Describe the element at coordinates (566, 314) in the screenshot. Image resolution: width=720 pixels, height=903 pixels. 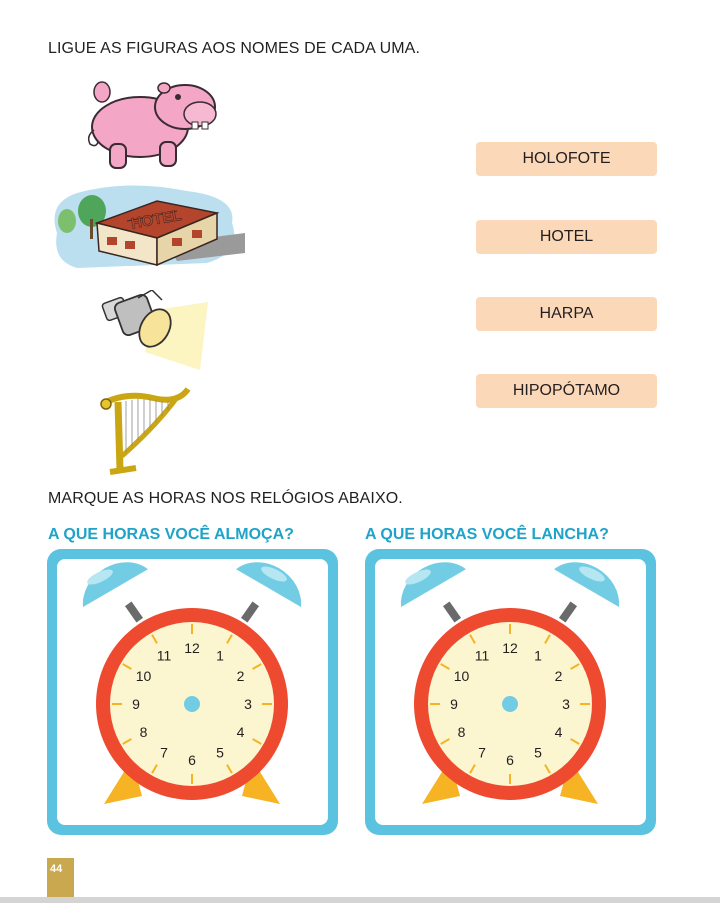
I see `word-box-harpa: HARPA` at that location.